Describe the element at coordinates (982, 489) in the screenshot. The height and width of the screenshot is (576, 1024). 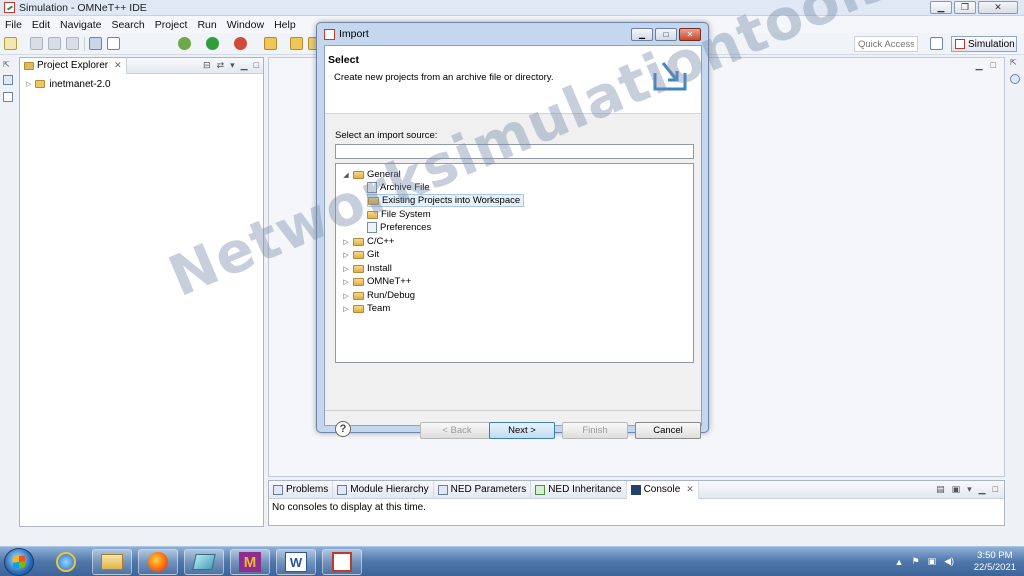
I see `minimize-console-icon: ▁` at that location.